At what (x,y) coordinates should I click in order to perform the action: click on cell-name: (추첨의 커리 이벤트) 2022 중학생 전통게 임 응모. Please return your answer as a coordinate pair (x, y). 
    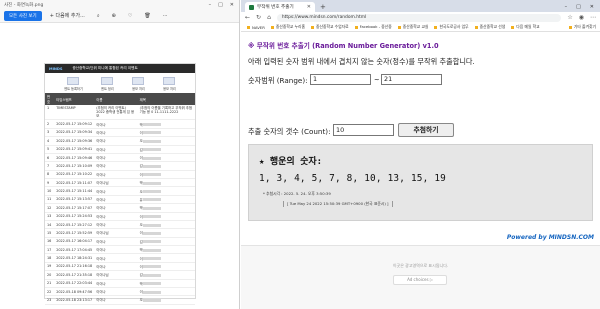
    Looking at the image, I should click on (116, 113).